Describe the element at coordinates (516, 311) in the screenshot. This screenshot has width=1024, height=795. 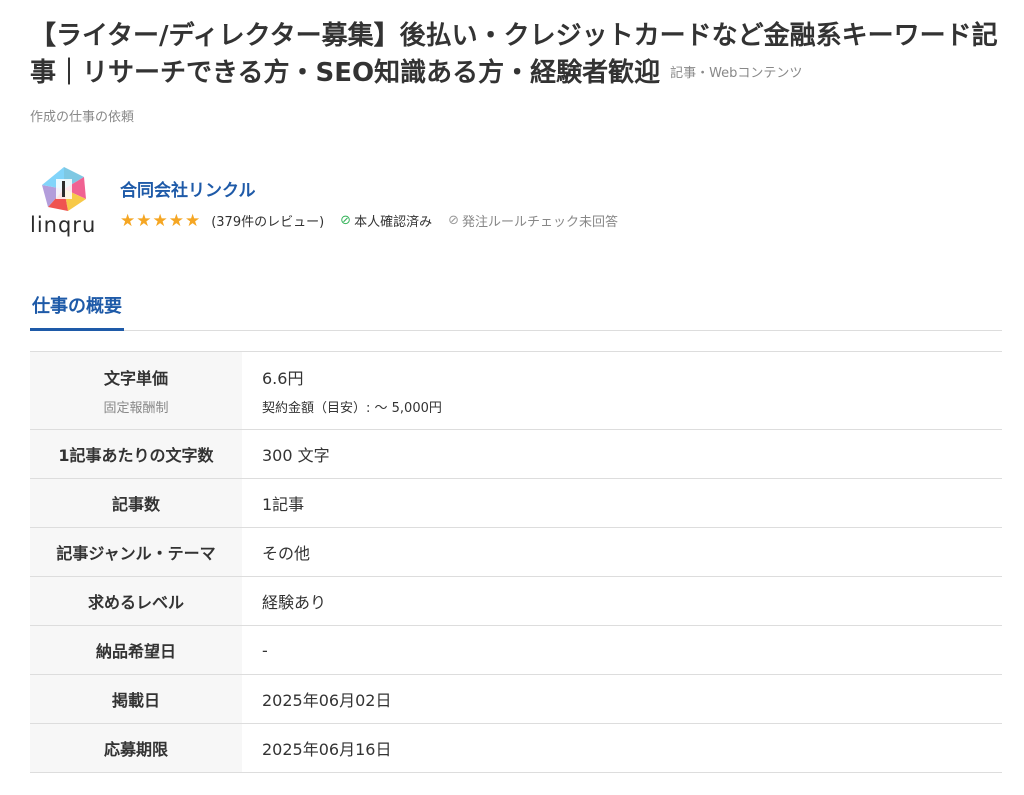
I see `section-tabs: 仕事の概要` at that location.